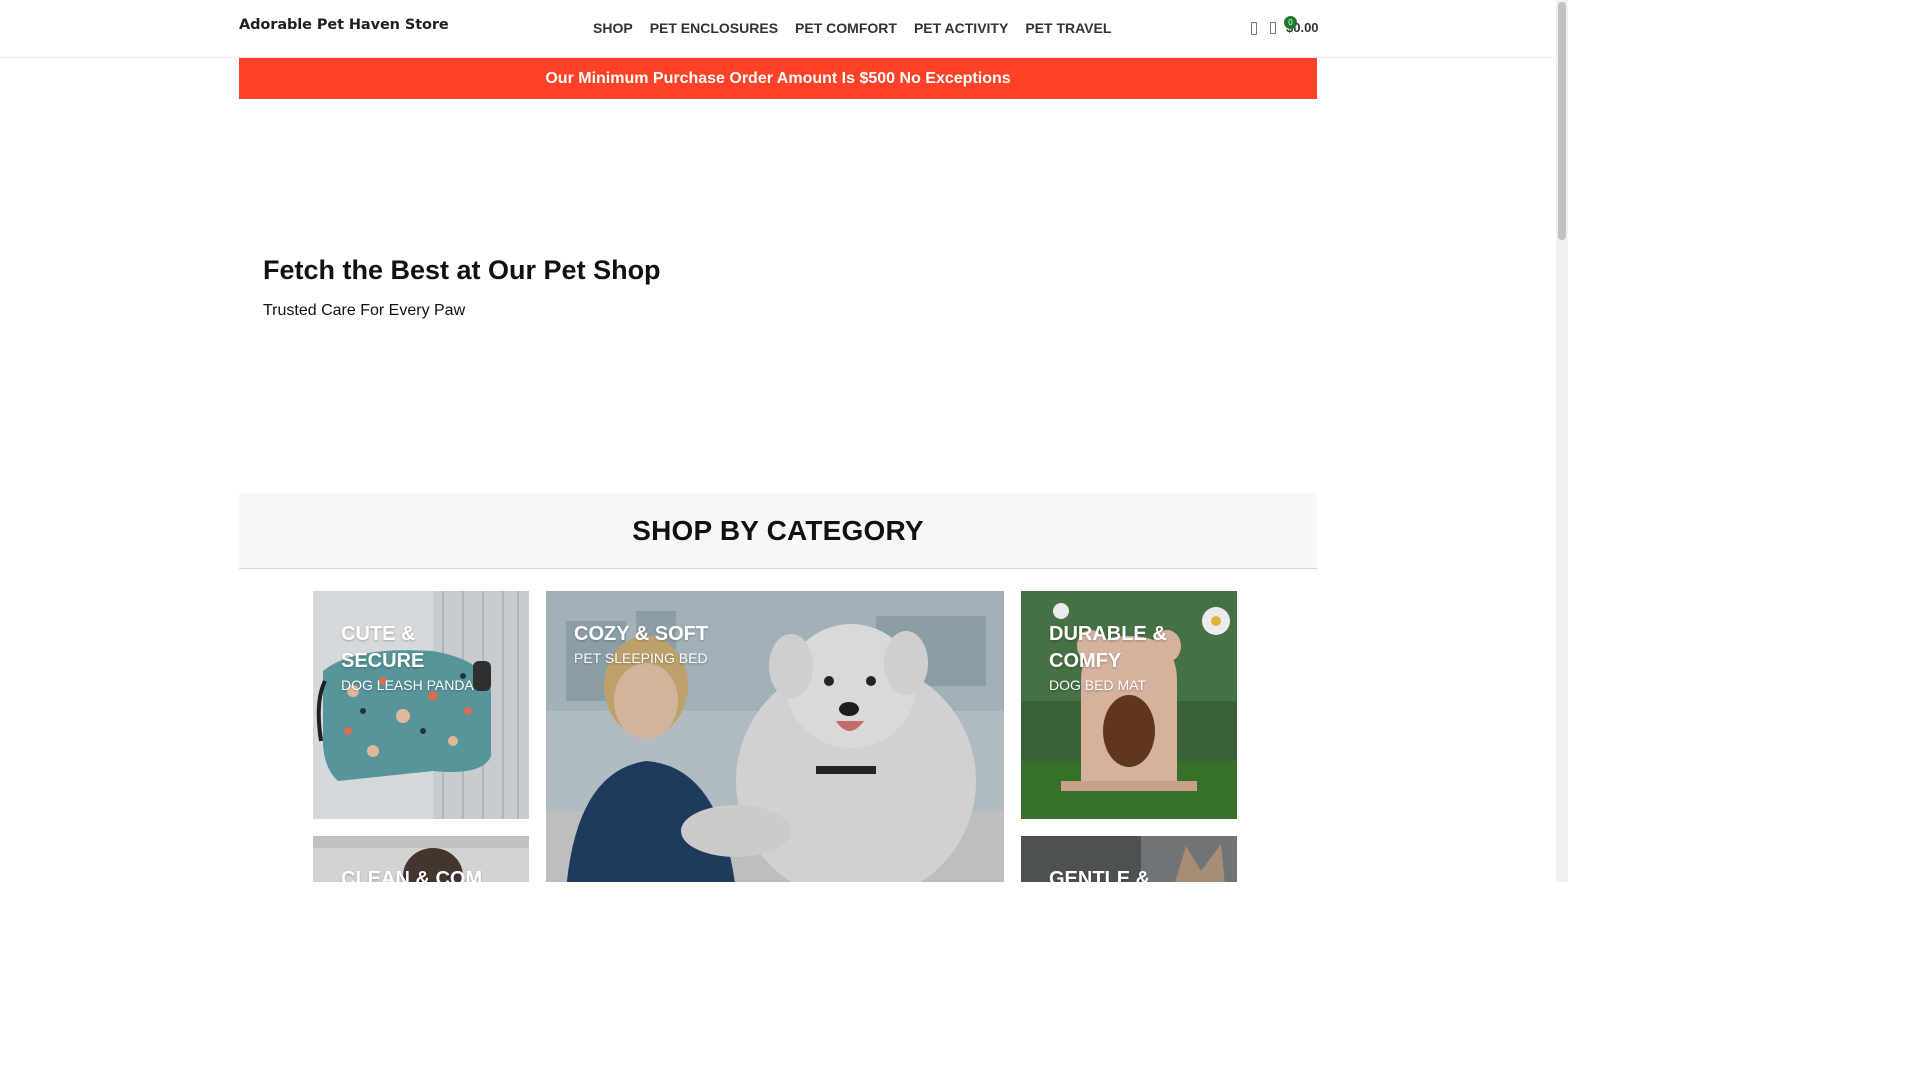  What do you see at coordinates (421, 705) in the screenshot?
I see `category-tile-cute-secure: CUTE & SECURE DOG LEASH PANDA` at bounding box center [421, 705].